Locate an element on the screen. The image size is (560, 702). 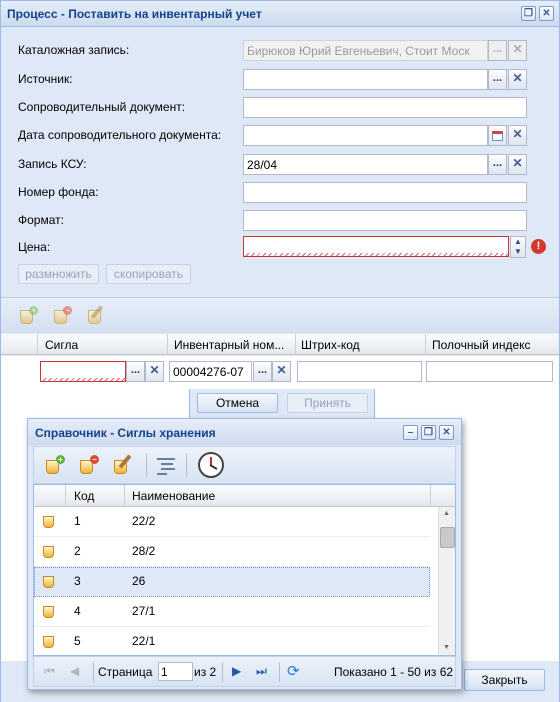
row-editor-buttons: Отмена Принять is located at coordinates (282, 405).